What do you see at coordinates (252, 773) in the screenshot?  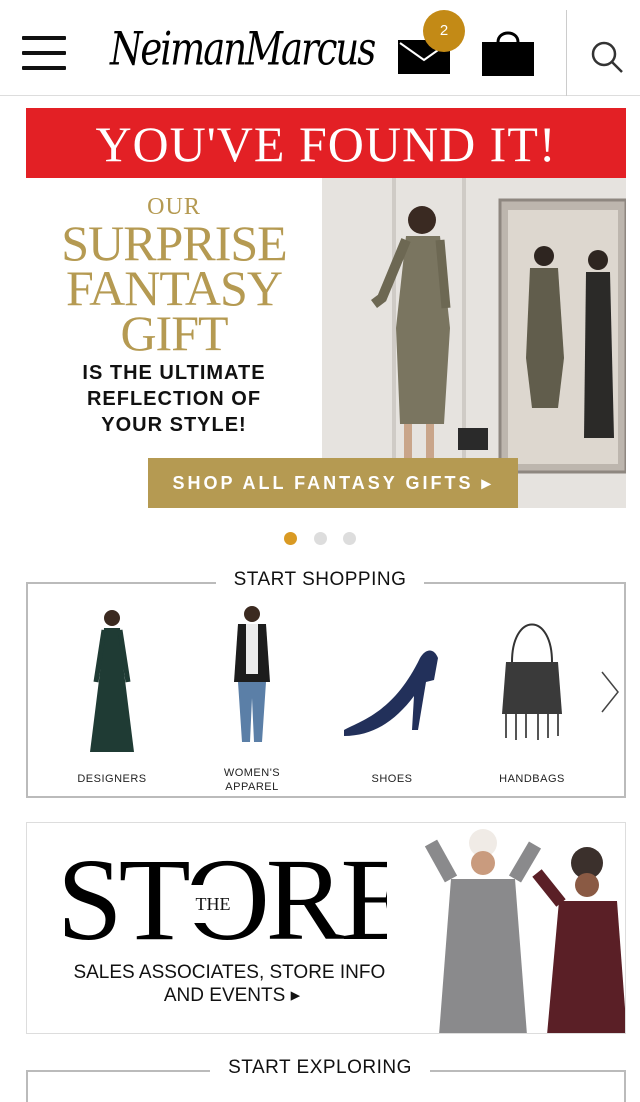 I see `category-label-womens: WOMEN'S` at bounding box center [252, 773].